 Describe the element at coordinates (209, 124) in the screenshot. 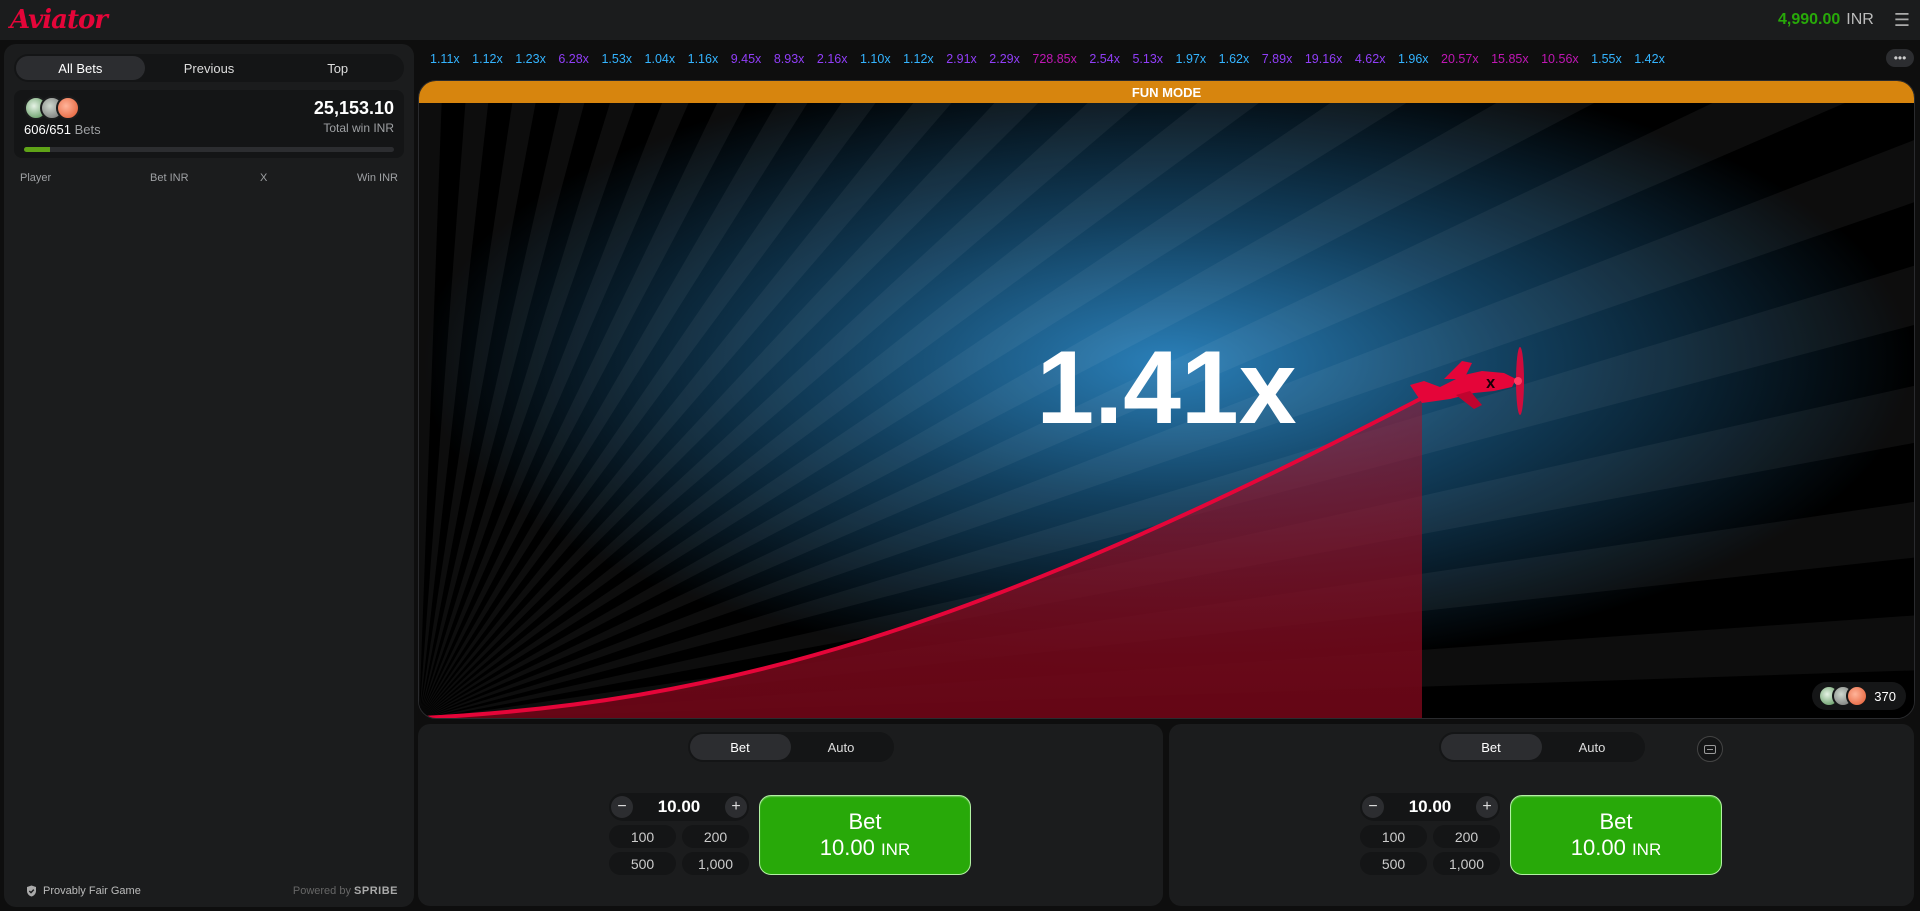

I see `bets-summary: 606/651 Bets 25,153.10 Total win INR` at that location.